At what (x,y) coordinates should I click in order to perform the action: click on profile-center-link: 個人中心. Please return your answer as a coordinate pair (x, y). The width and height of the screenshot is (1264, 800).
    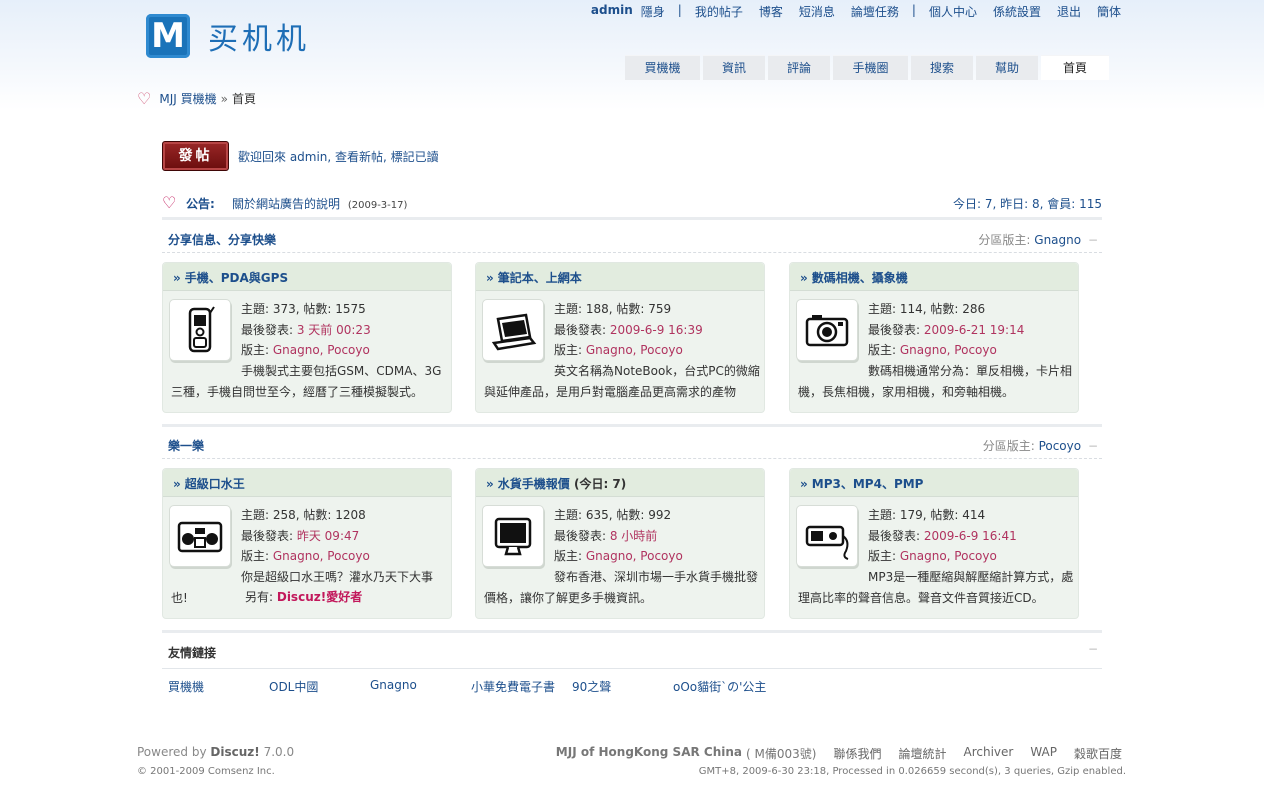
    Looking at the image, I should click on (953, 11).